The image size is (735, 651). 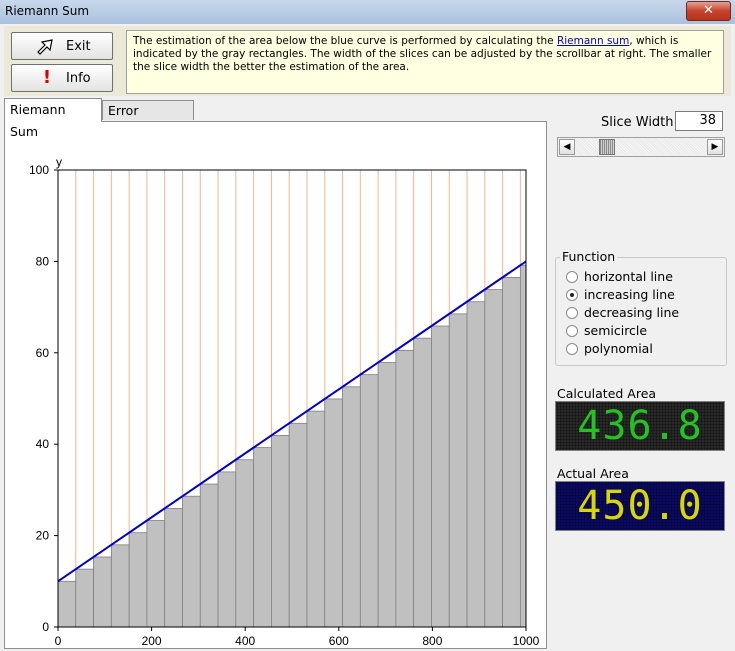 I want to click on slice-width-scrollbar: ◀ ▶, so click(x=641, y=147).